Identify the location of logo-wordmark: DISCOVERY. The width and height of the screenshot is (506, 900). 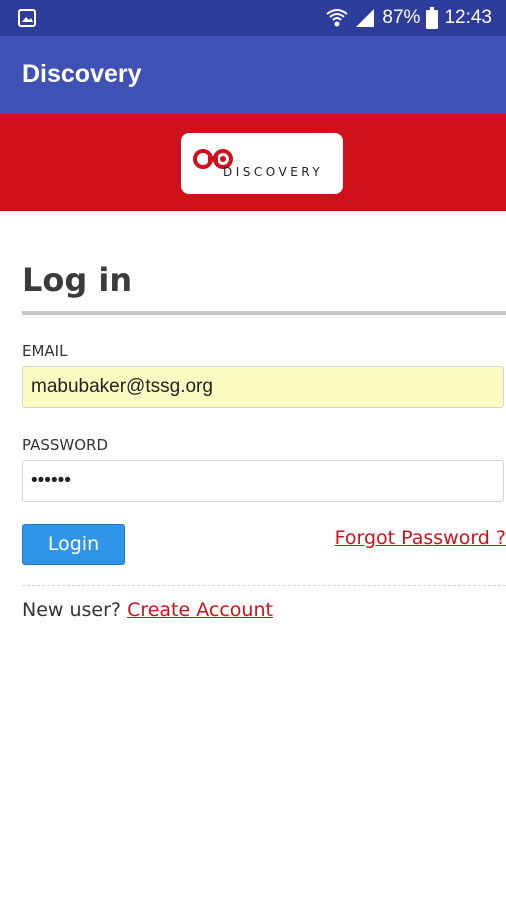
(273, 172).